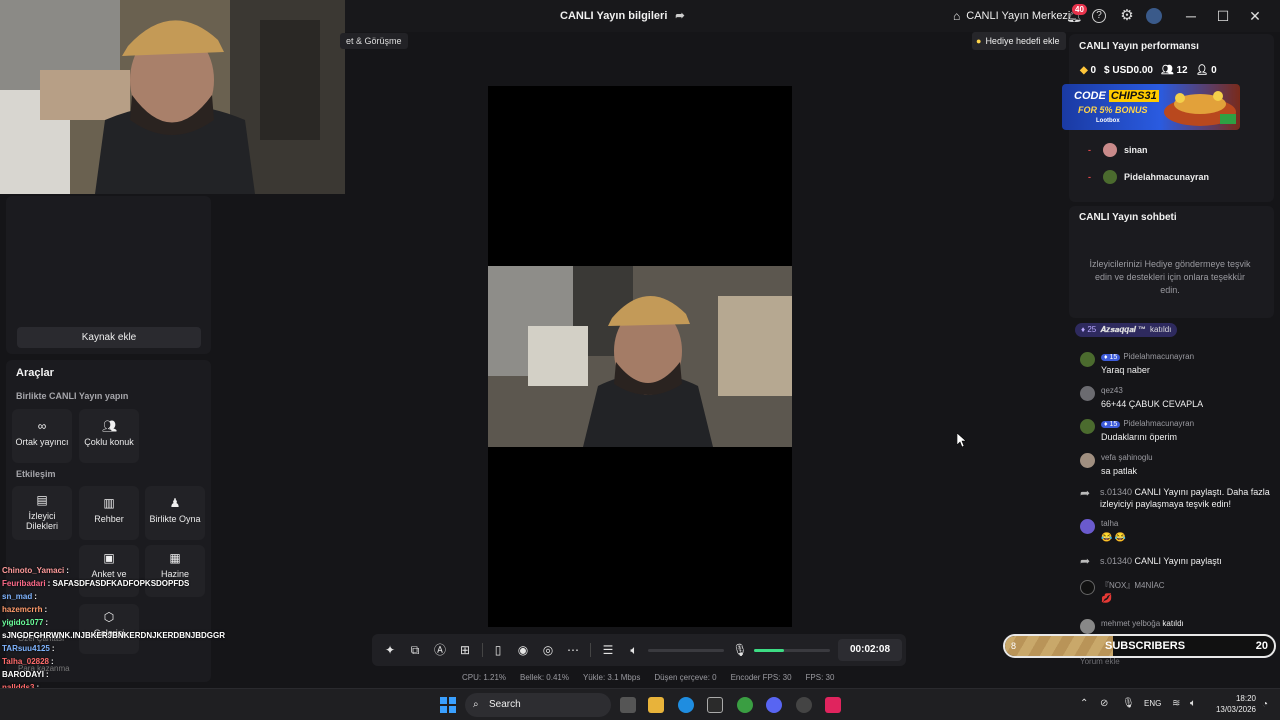 This screenshot has width=1280, height=720. What do you see at coordinates (25, 622) in the screenshot?
I see `overlay-chat-line: yigido1077:` at bounding box center [25, 622].